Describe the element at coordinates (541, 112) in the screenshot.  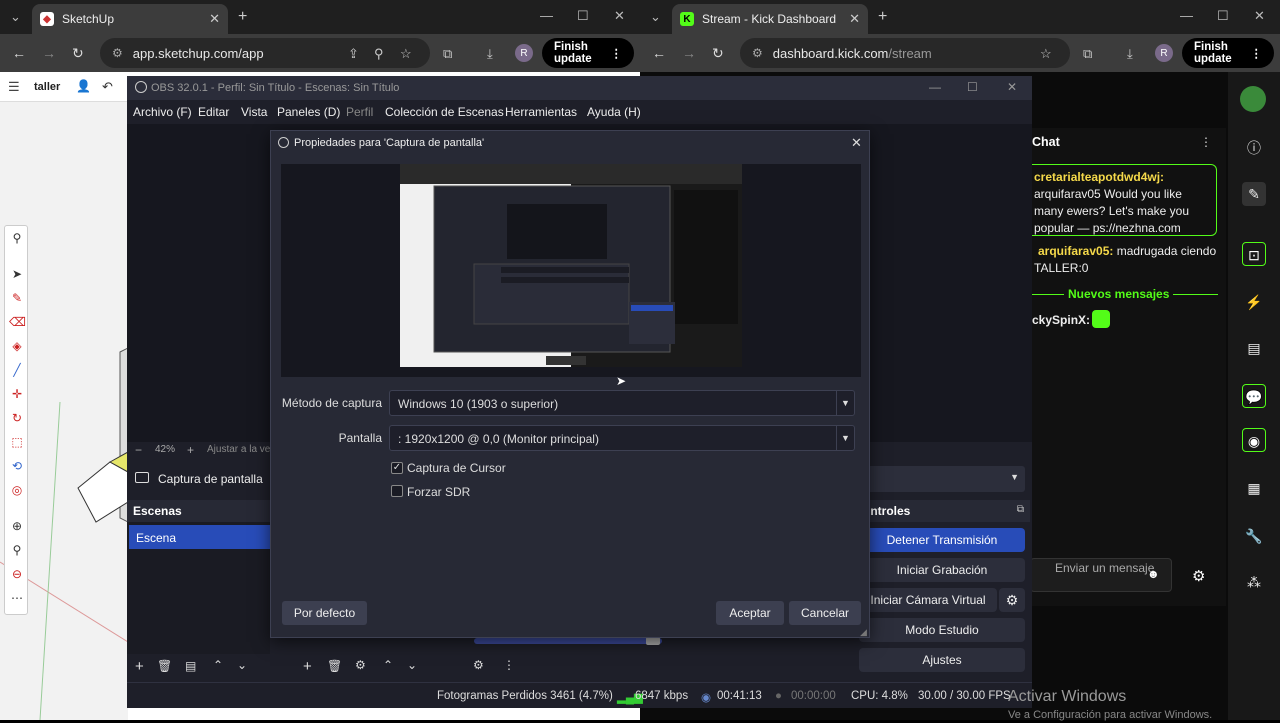
I see `menu-herramientas: Herramientas` at that location.